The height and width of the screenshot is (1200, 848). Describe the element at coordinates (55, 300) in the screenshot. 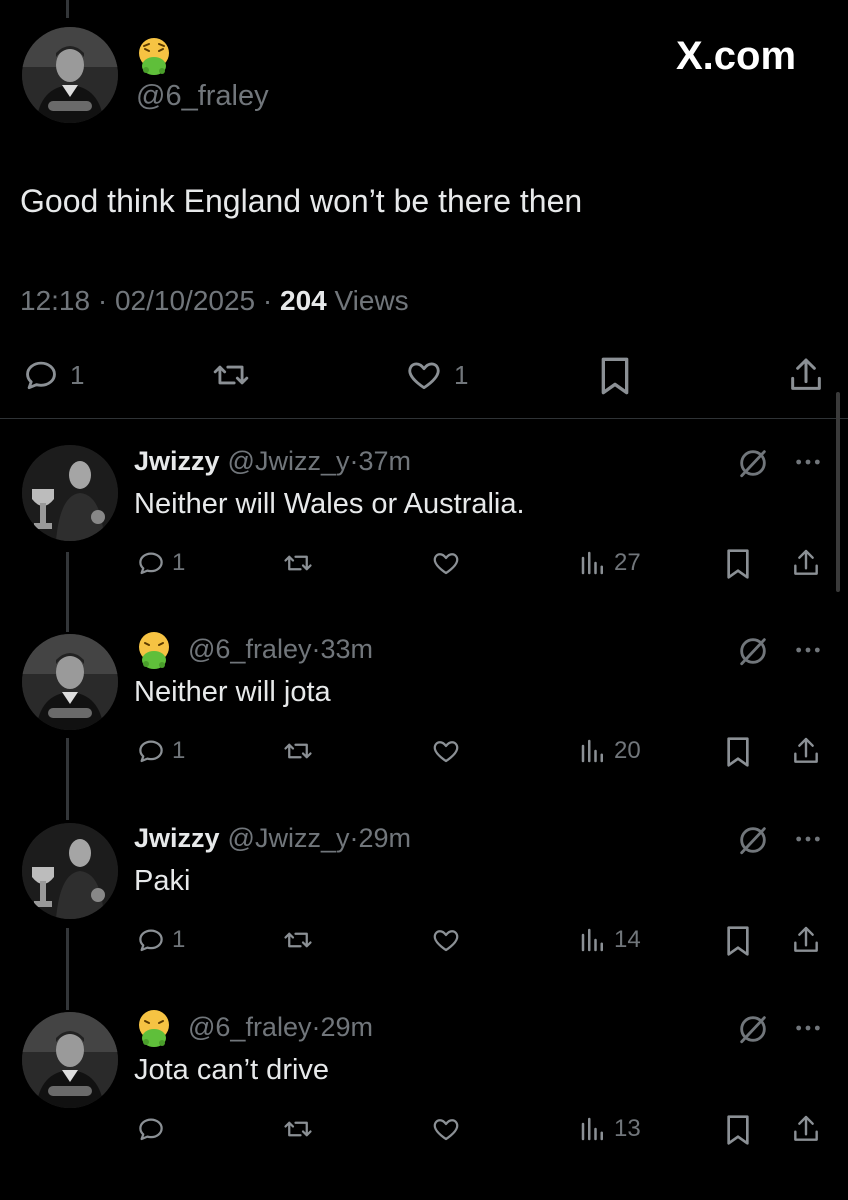

I see `tweet-time: 12:18` at that location.